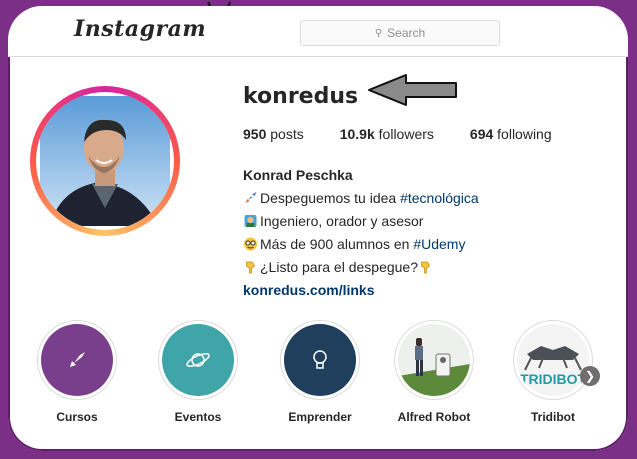  What do you see at coordinates (298, 175) in the screenshot?
I see `profile-full-name: Konrad Peschka` at bounding box center [298, 175].